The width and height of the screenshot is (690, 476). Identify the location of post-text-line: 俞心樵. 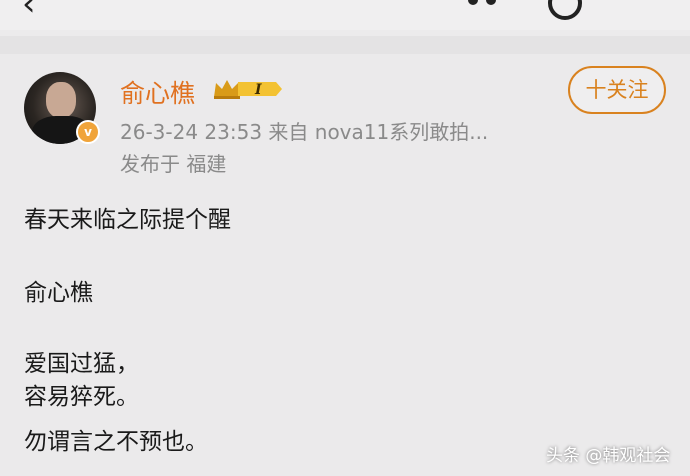
(58, 293).